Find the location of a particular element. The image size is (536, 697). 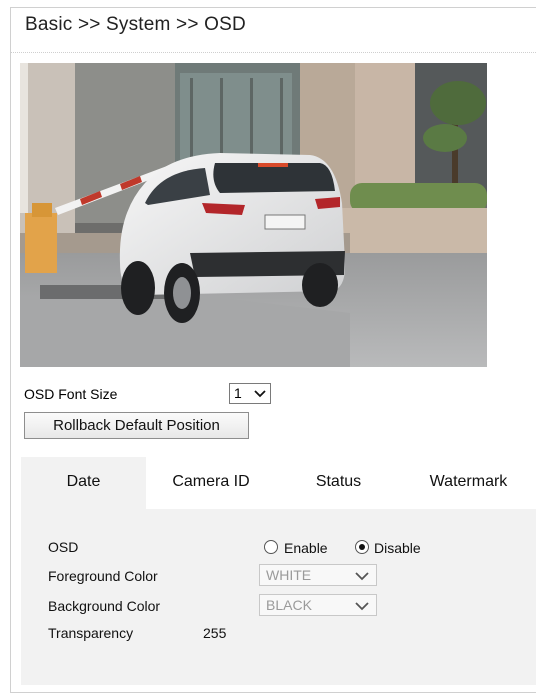

osd-enable-radio is located at coordinates (271, 547).